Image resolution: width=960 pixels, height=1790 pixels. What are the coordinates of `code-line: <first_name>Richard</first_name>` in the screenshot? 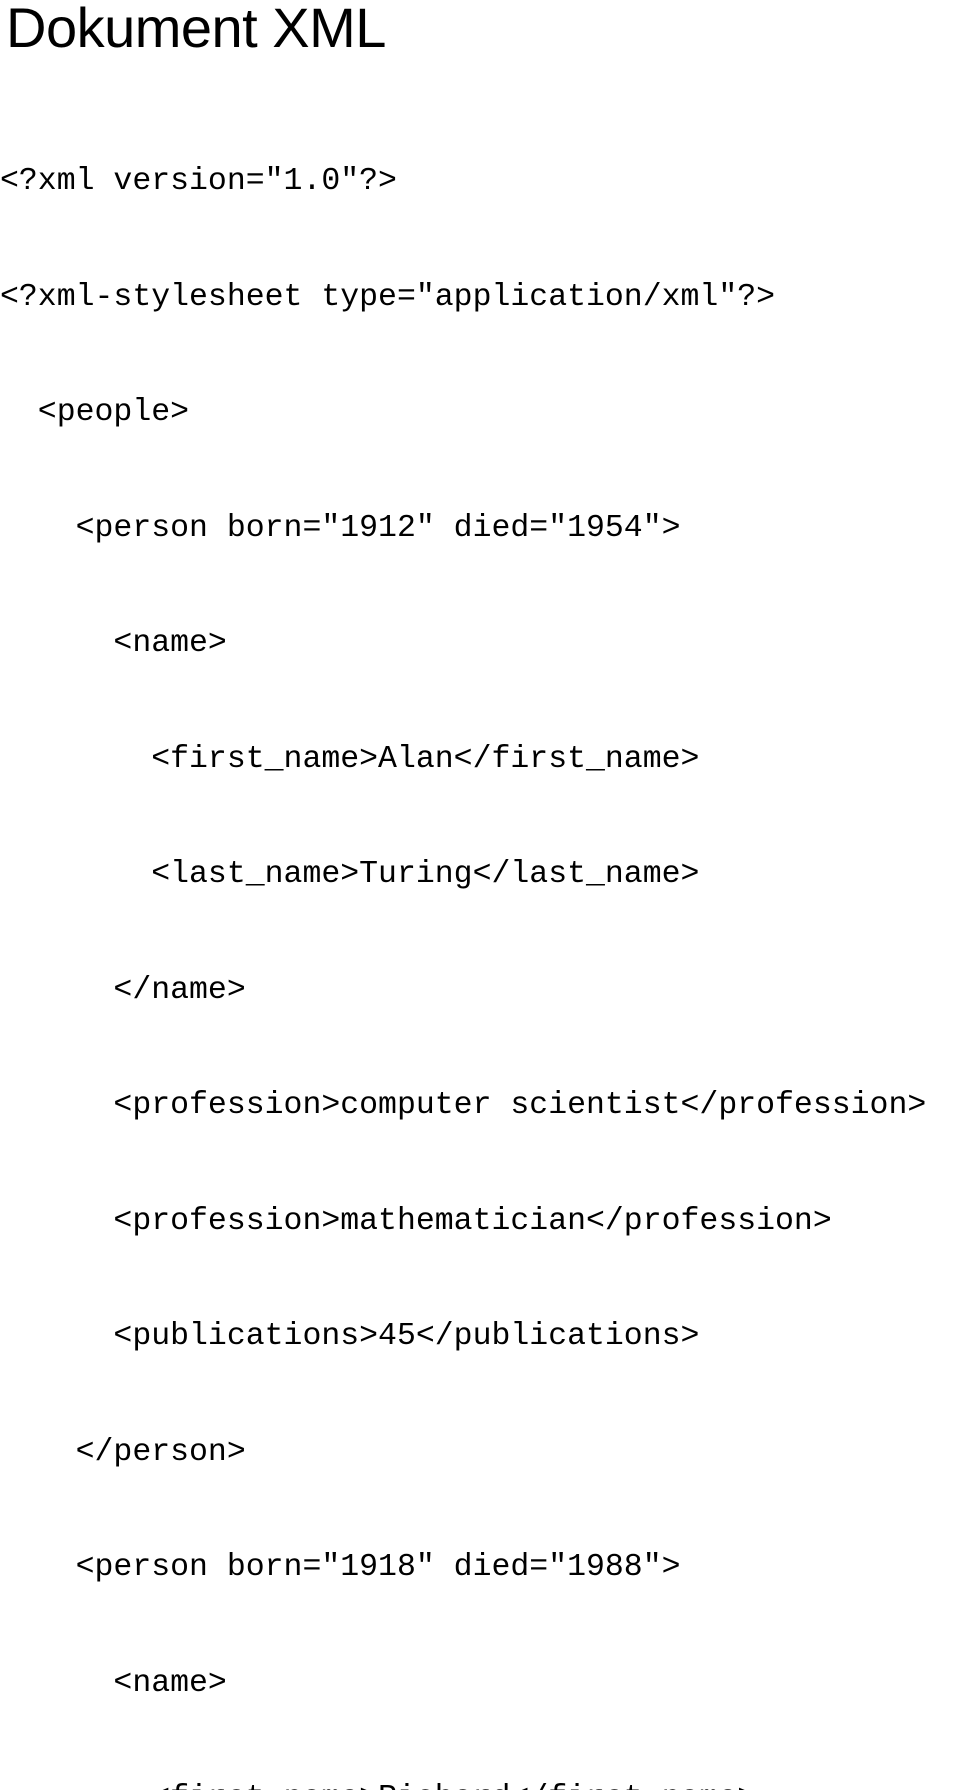 It's located at (480, 1785).